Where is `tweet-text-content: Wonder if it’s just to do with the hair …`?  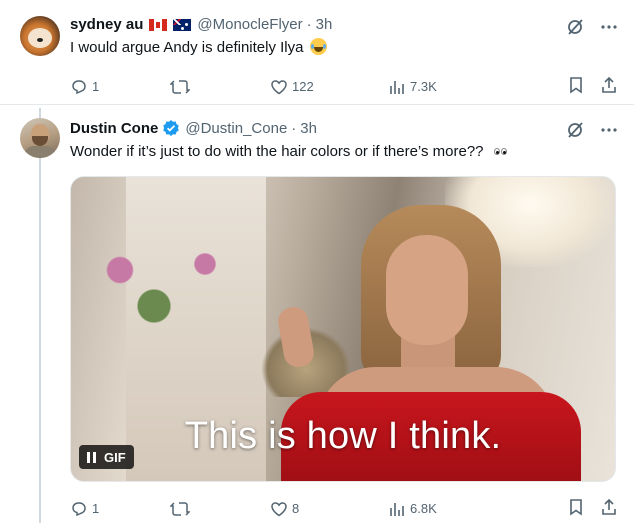
tweet-text-content: Wonder if it’s just to do with the hair … is located at coordinates (277, 151).